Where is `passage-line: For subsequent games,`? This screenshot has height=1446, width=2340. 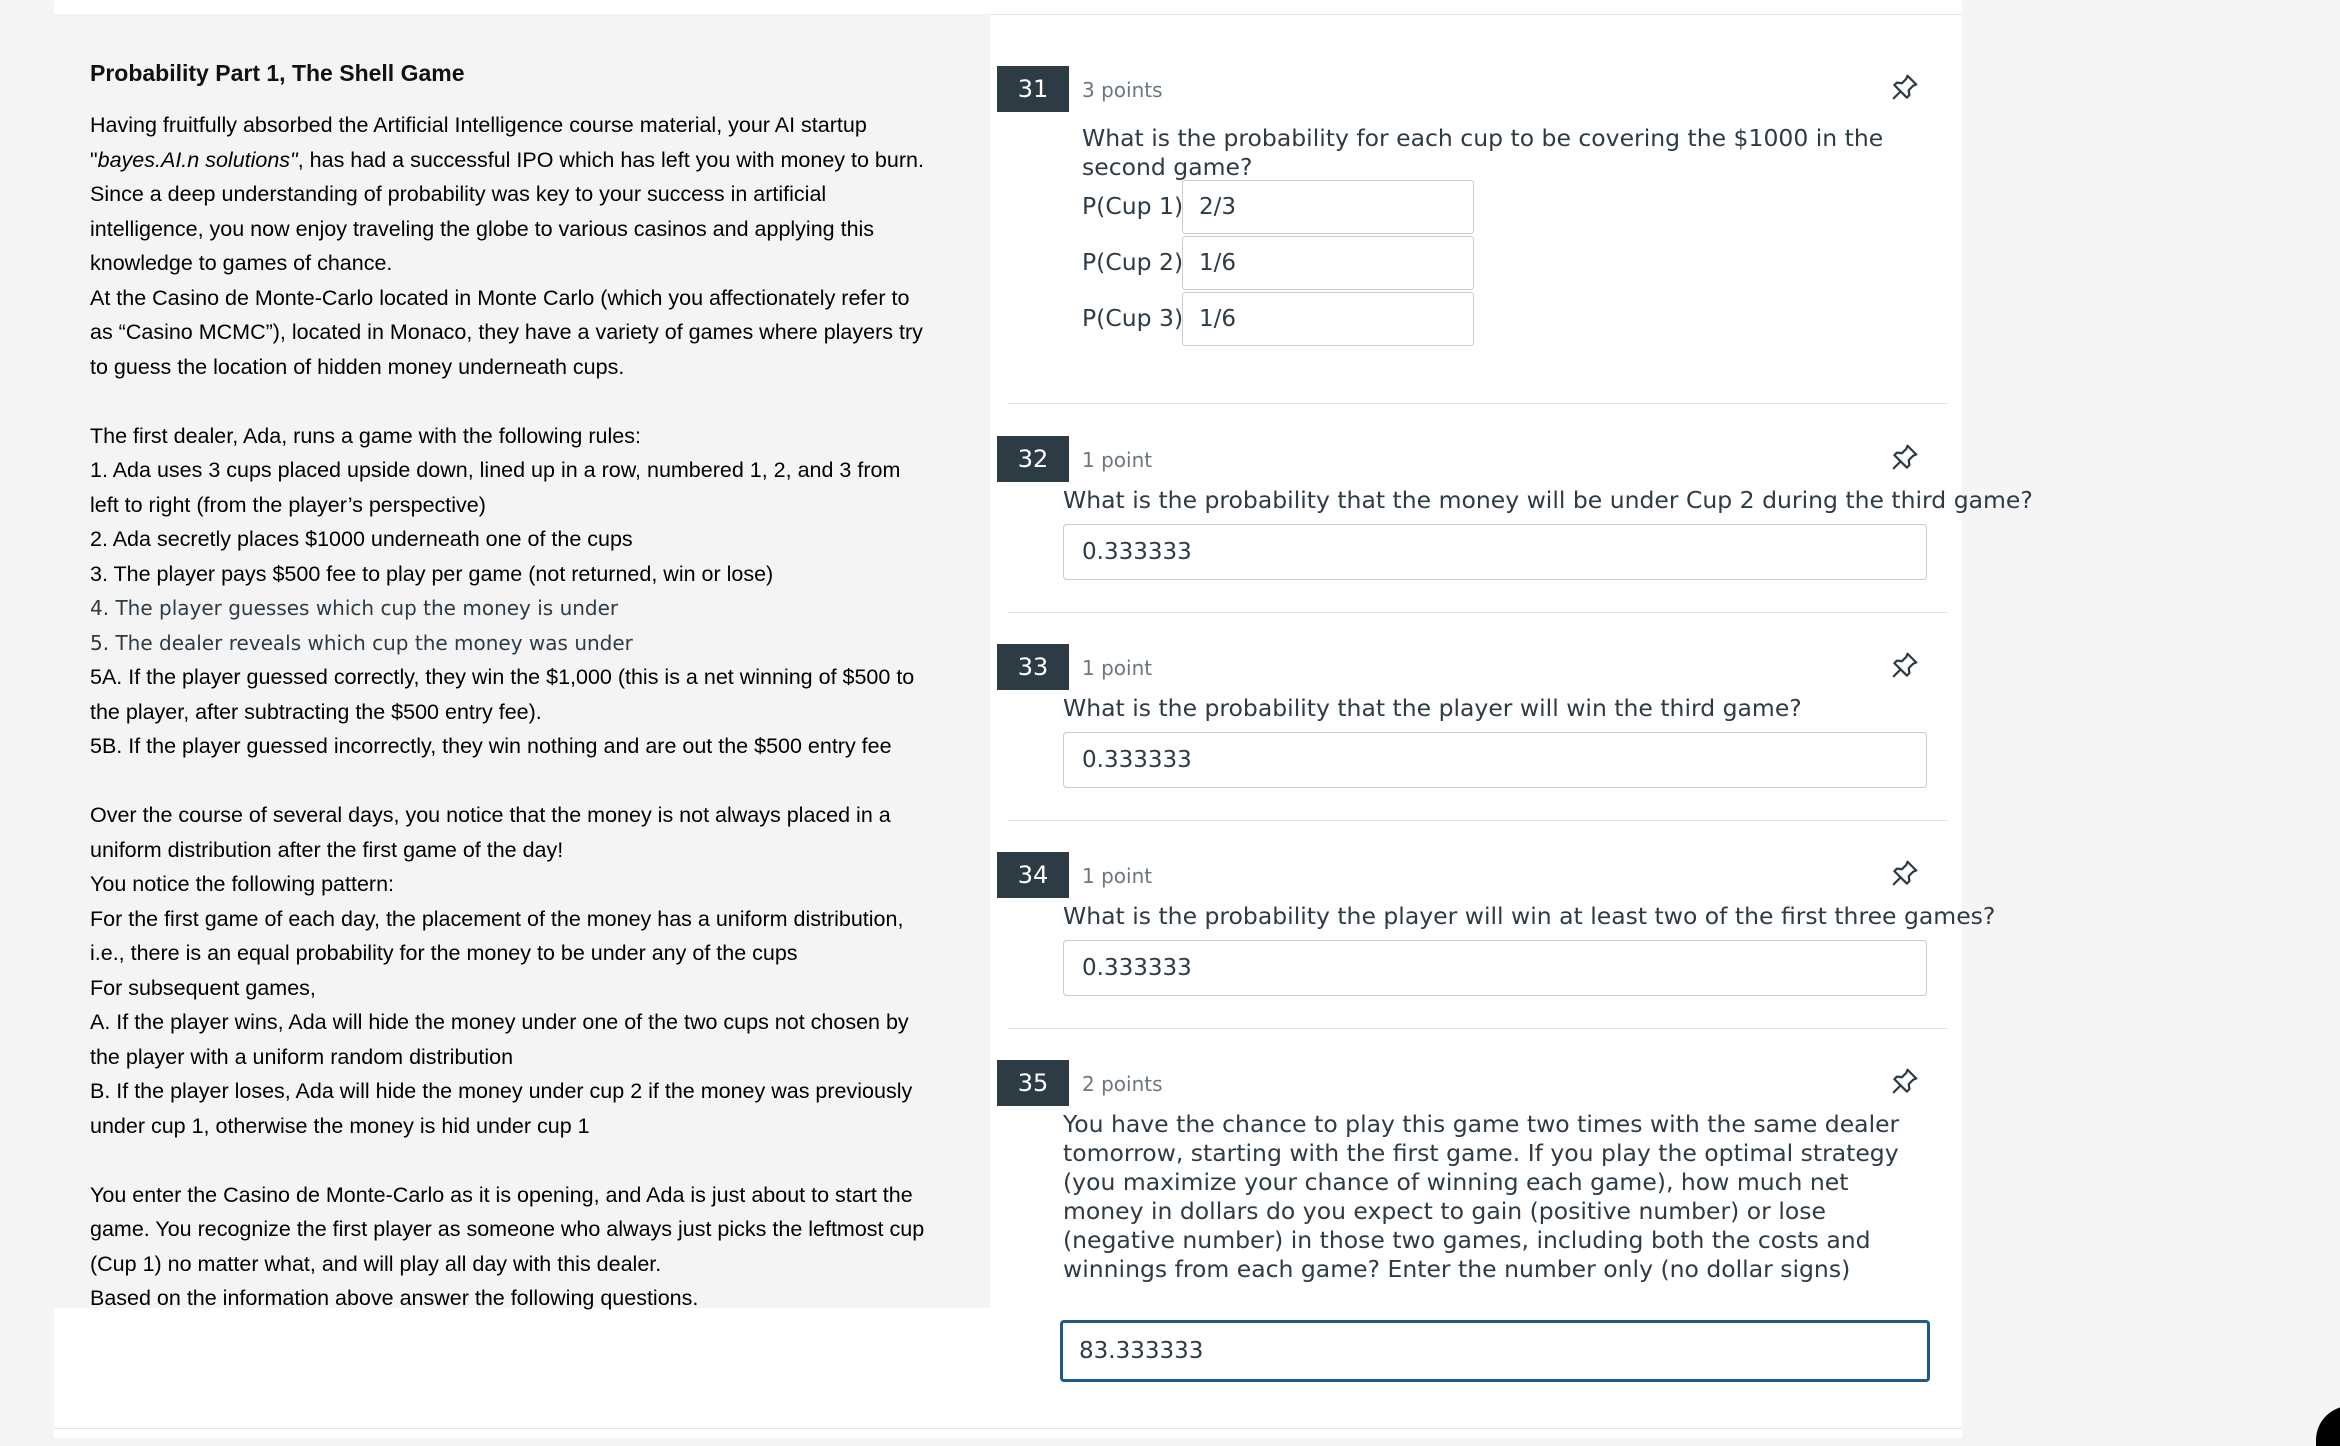
passage-line: For subsequent games, is located at coordinates (203, 987).